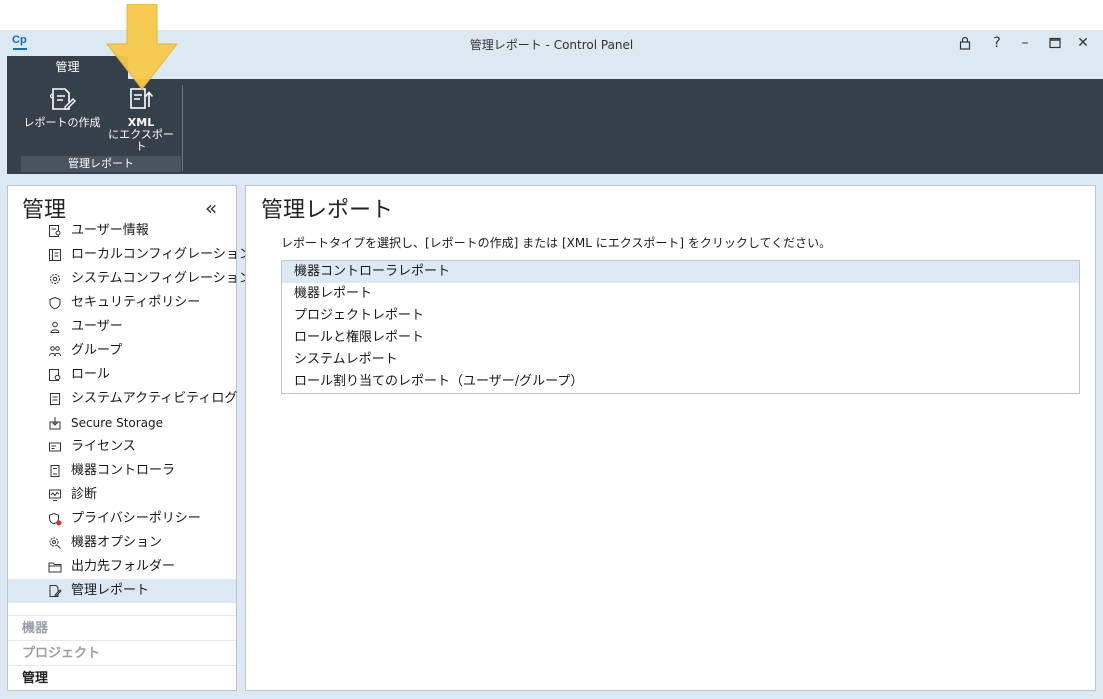  I want to click on list-item: プロジェクトレポート, so click(680, 316).